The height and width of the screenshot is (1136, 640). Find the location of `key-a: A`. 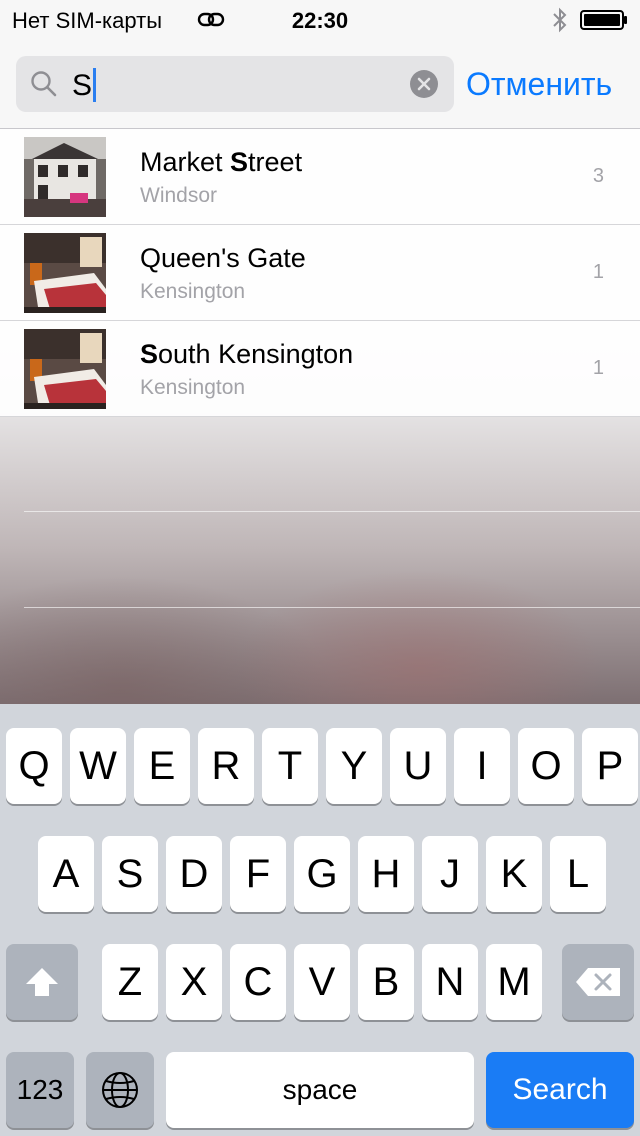

key-a: A is located at coordinates (66, 874).